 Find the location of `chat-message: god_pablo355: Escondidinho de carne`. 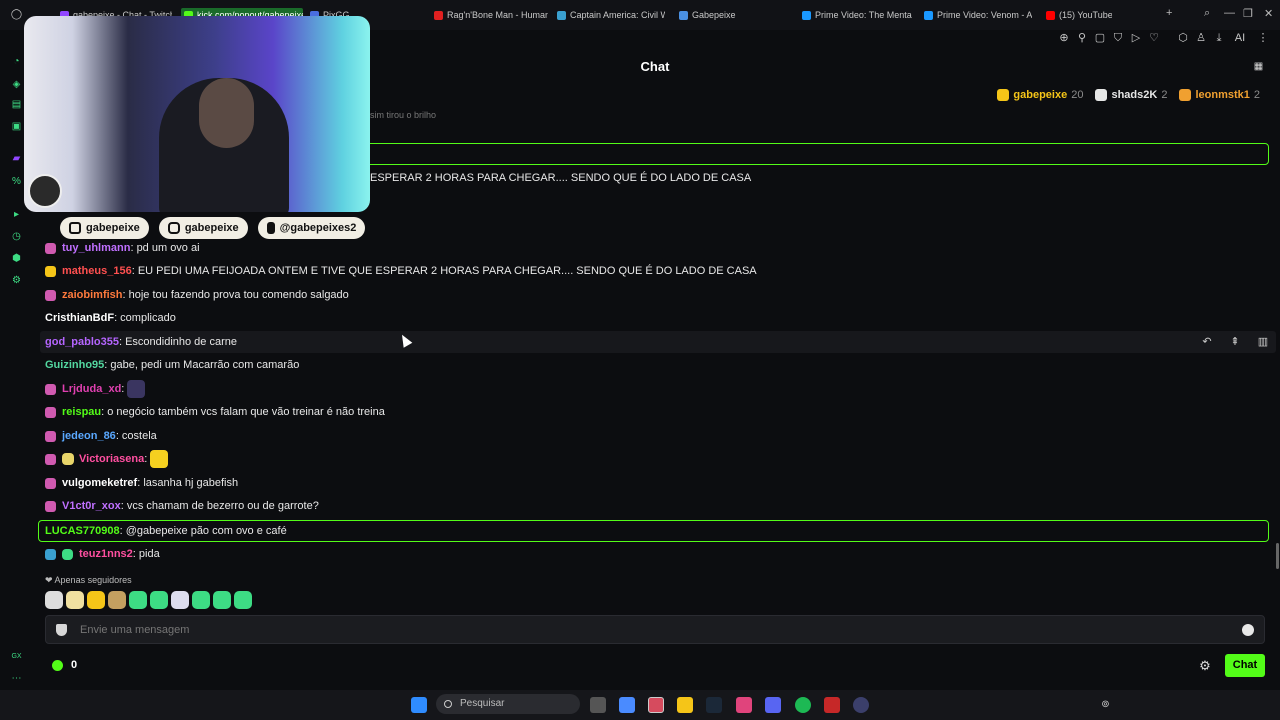

chat-message: god_pablo355: Escondidinho de carne is located at coordinates (141, 342).